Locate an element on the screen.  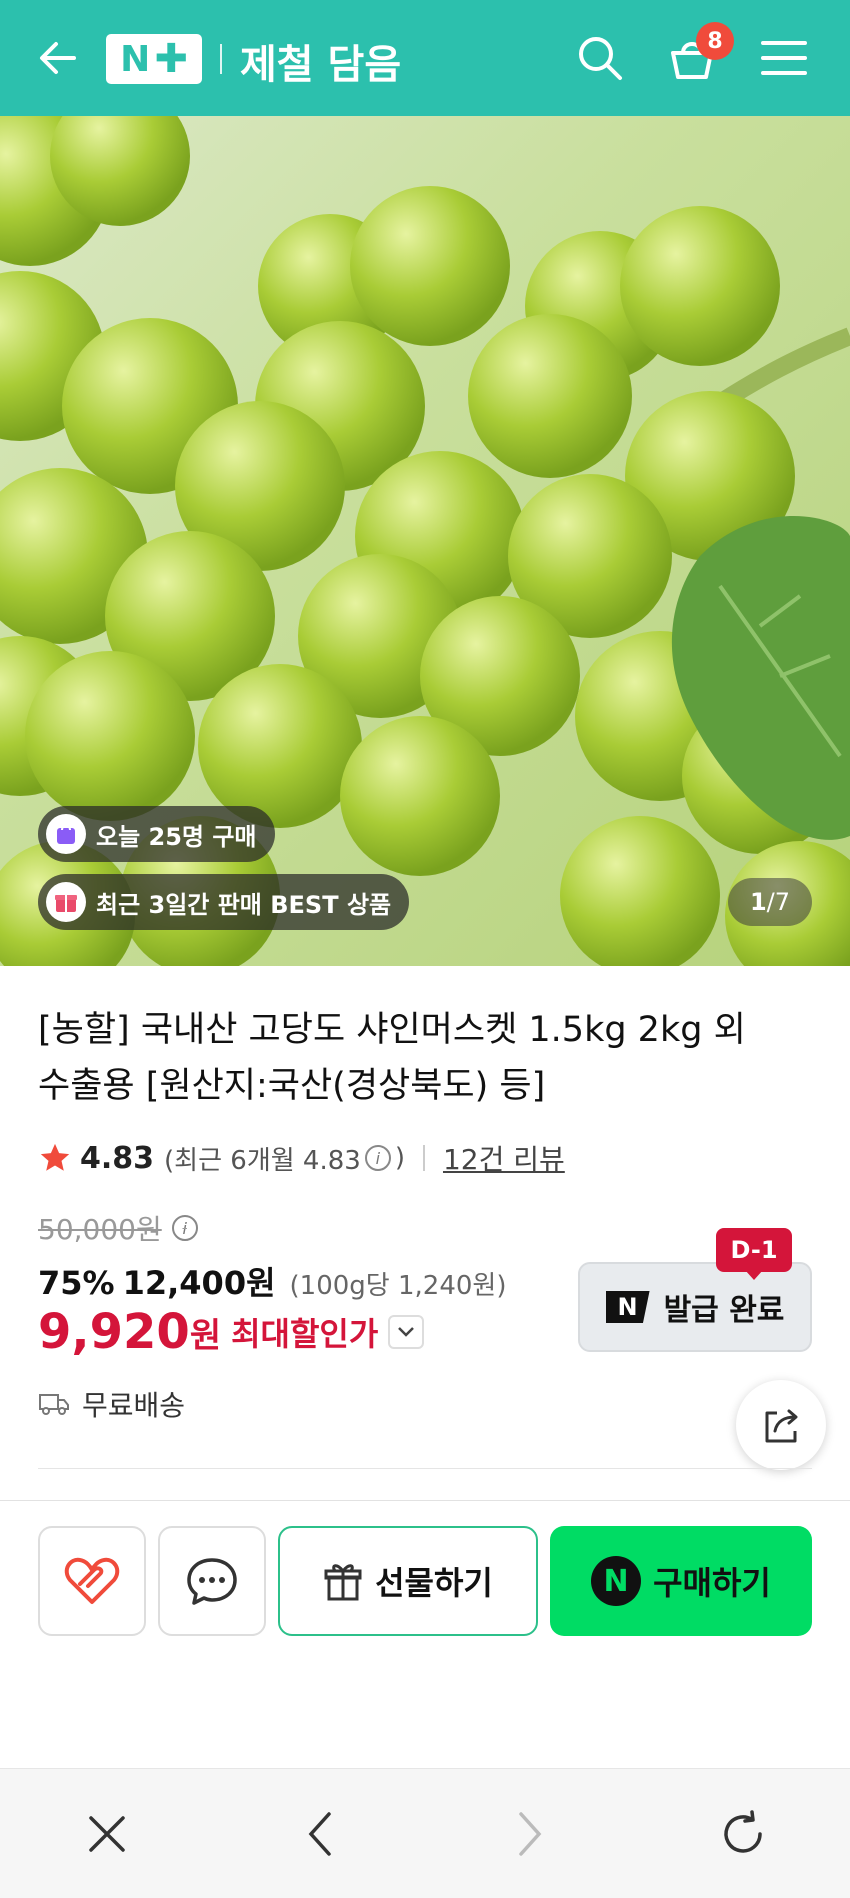
browser-back-button is located at coordinates (321, 1834).